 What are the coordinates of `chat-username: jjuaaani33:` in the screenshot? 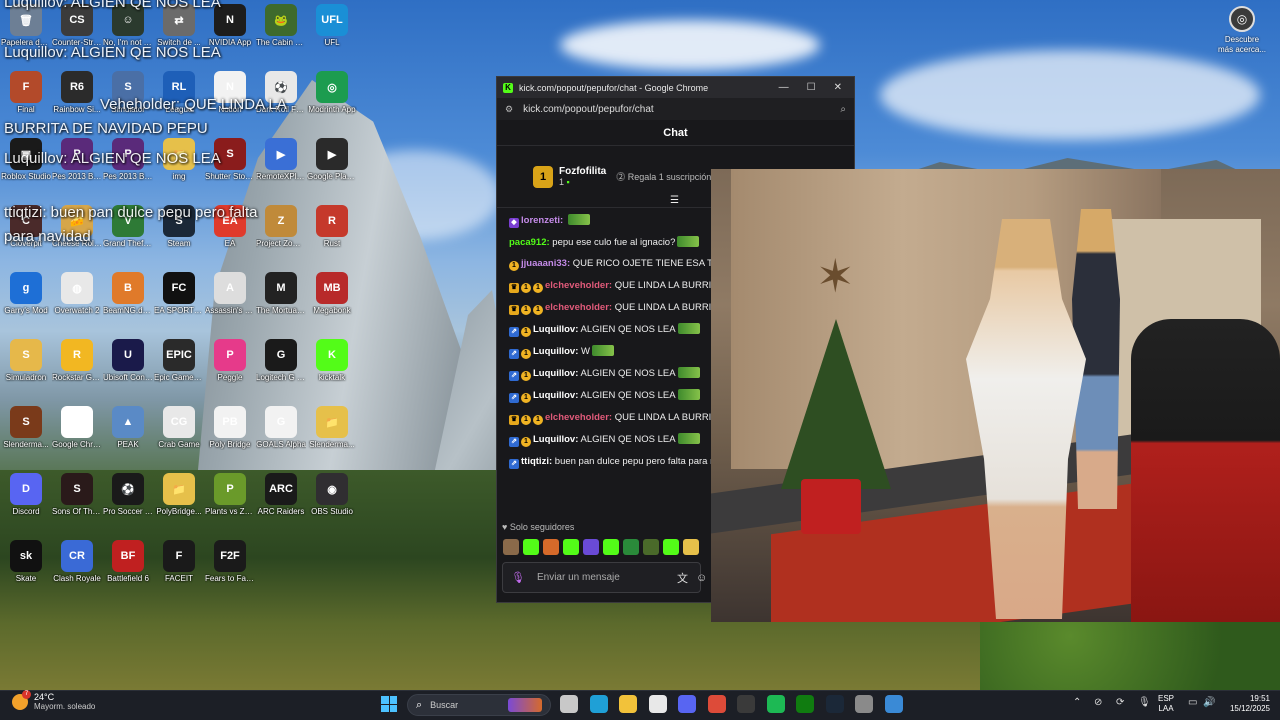 It's located at (545, 263).